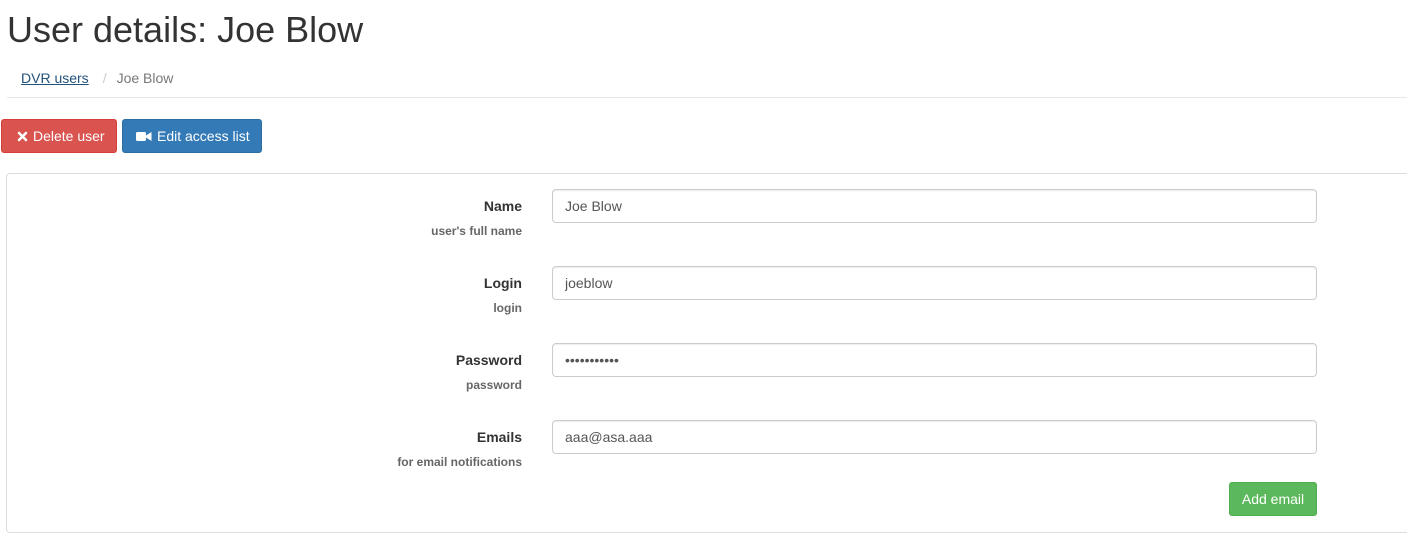  What do you see at coordinates (502, 206) in the screenshot?
I see `name-label: Name` at bounding box center [502, 206].